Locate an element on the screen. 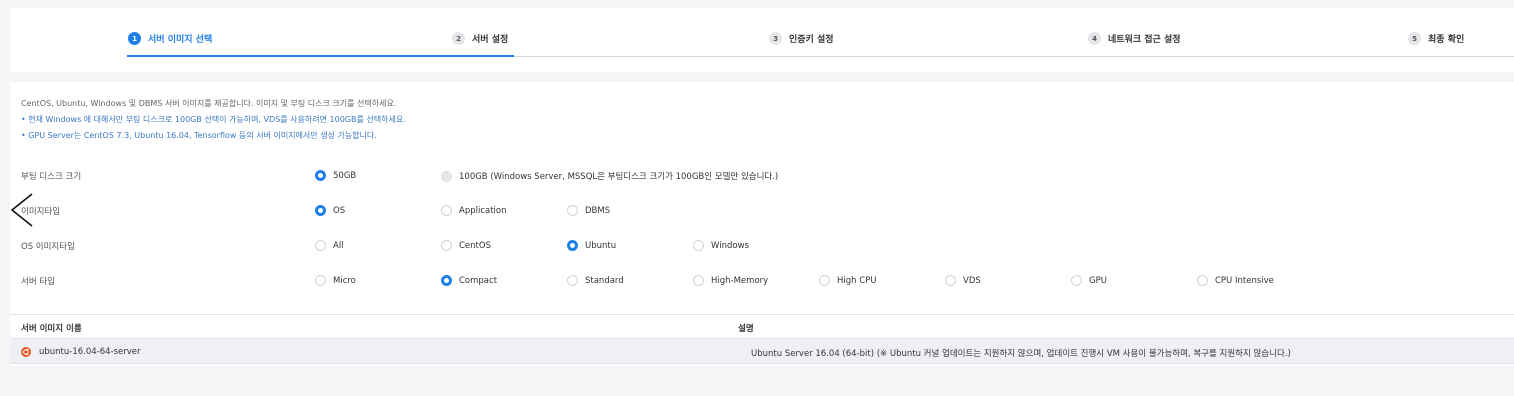  radio-micro: Micro is located at coordinates (335, 280).